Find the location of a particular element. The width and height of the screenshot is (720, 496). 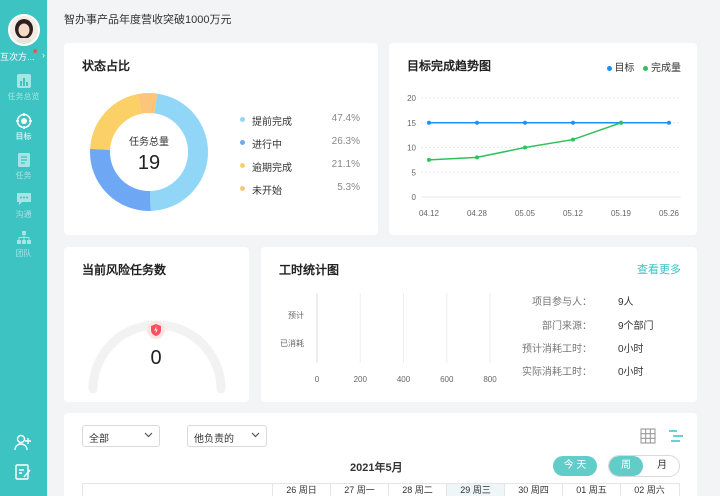

y-tick-label: 10 is located at coordinates (411, 148).